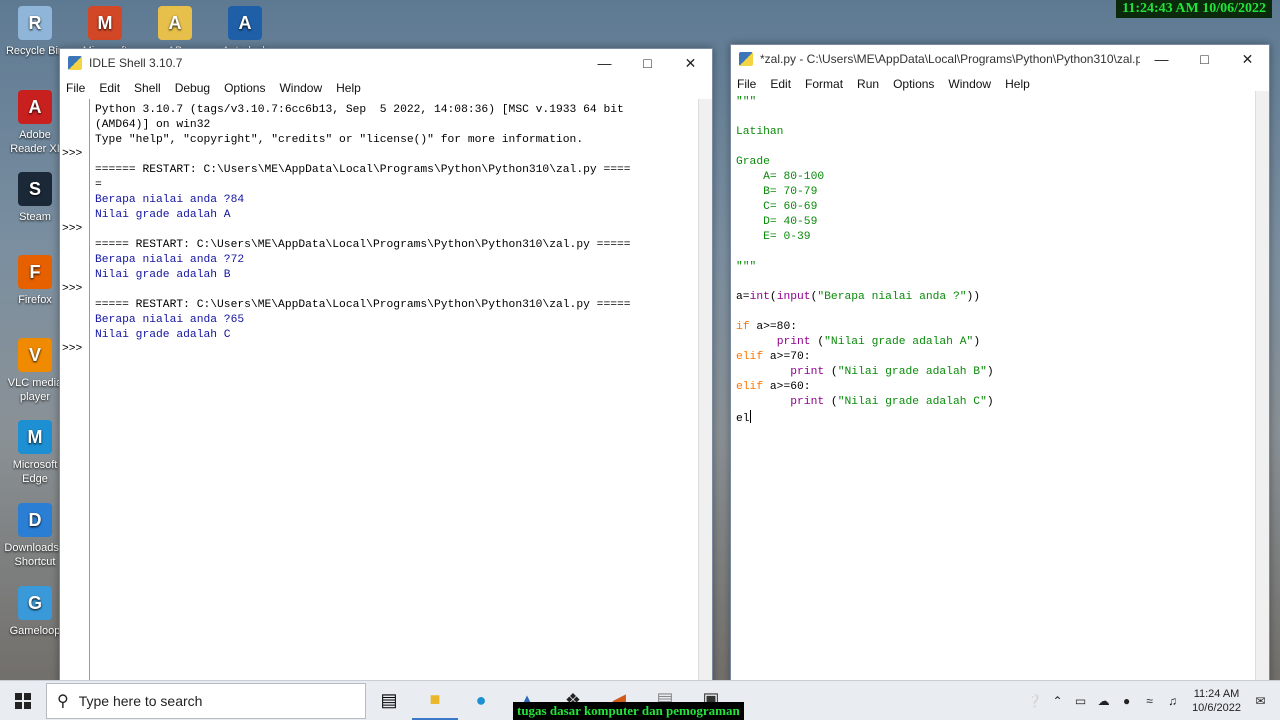 The width and height of the screenshot is (1280, 720). What do you see at coordinates (864, 402) in the screenshot?
I see `code-line: print ("Nilai grade adalah C")` at bounding box center [864, 402].